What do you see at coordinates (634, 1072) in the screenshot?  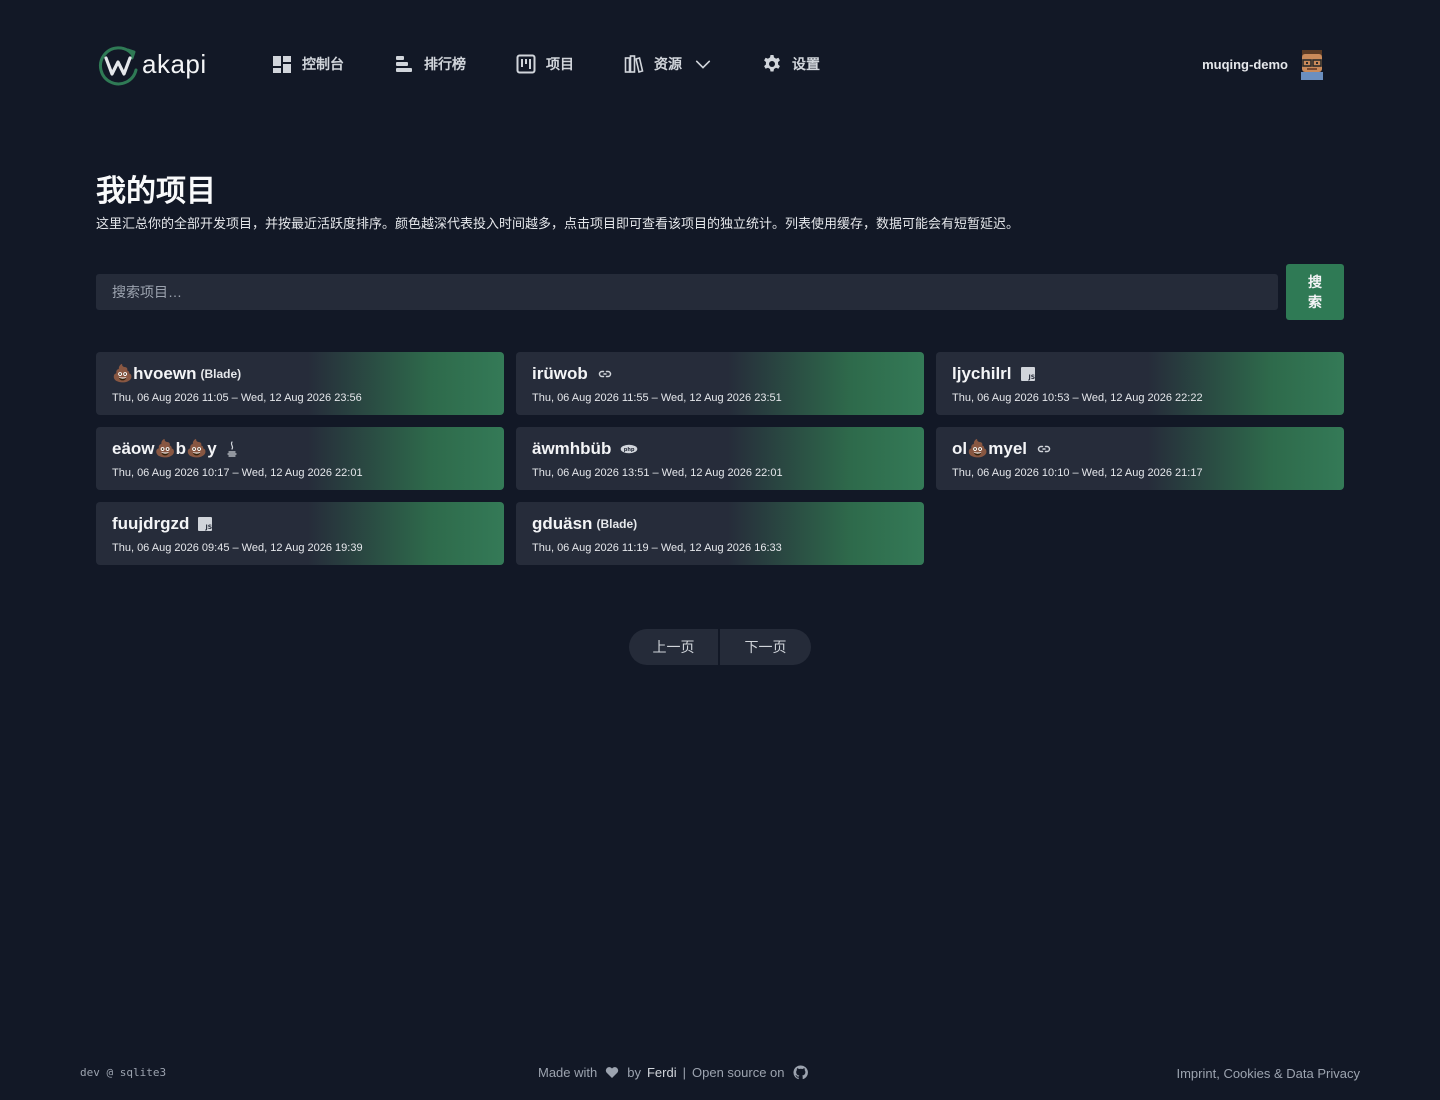 I see `by-text: by` at bounding box center [634, 1072].